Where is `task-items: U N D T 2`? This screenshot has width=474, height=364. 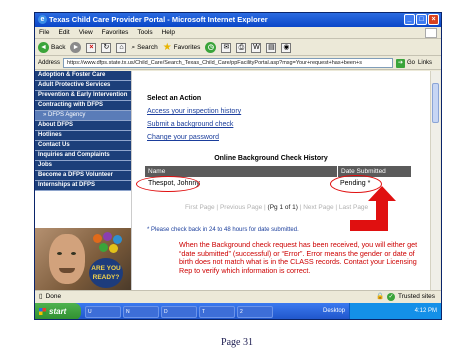 task-items: U N D T 2 is located at coordinates (179, 311).